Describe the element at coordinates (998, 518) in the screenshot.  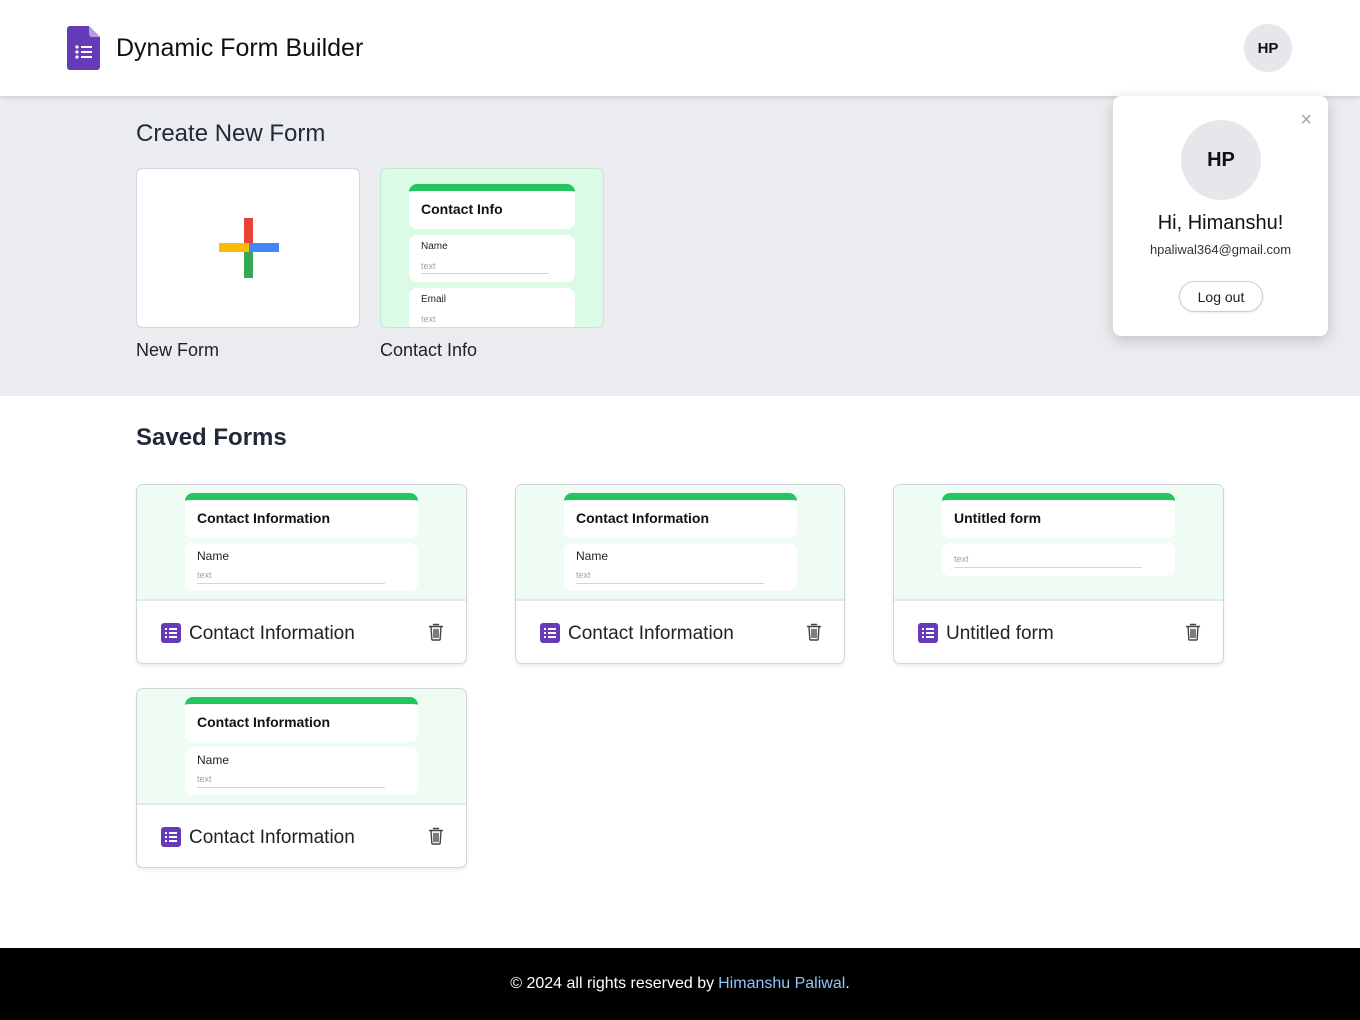
I see `preview-title: Untitled form` at that location.